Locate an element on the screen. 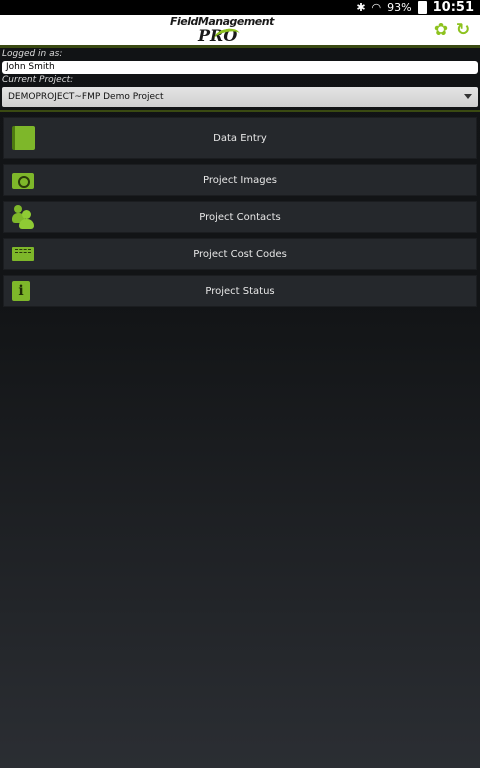  header-divider is located at coordinates (240, 111).